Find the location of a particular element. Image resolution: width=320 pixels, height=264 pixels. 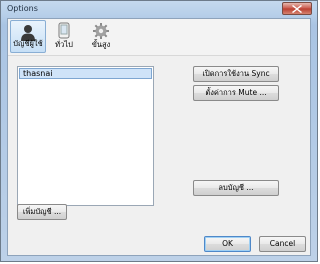

enable-sync-button: เปิดการใช้งาน Sync is located at coordinates (236, 74).